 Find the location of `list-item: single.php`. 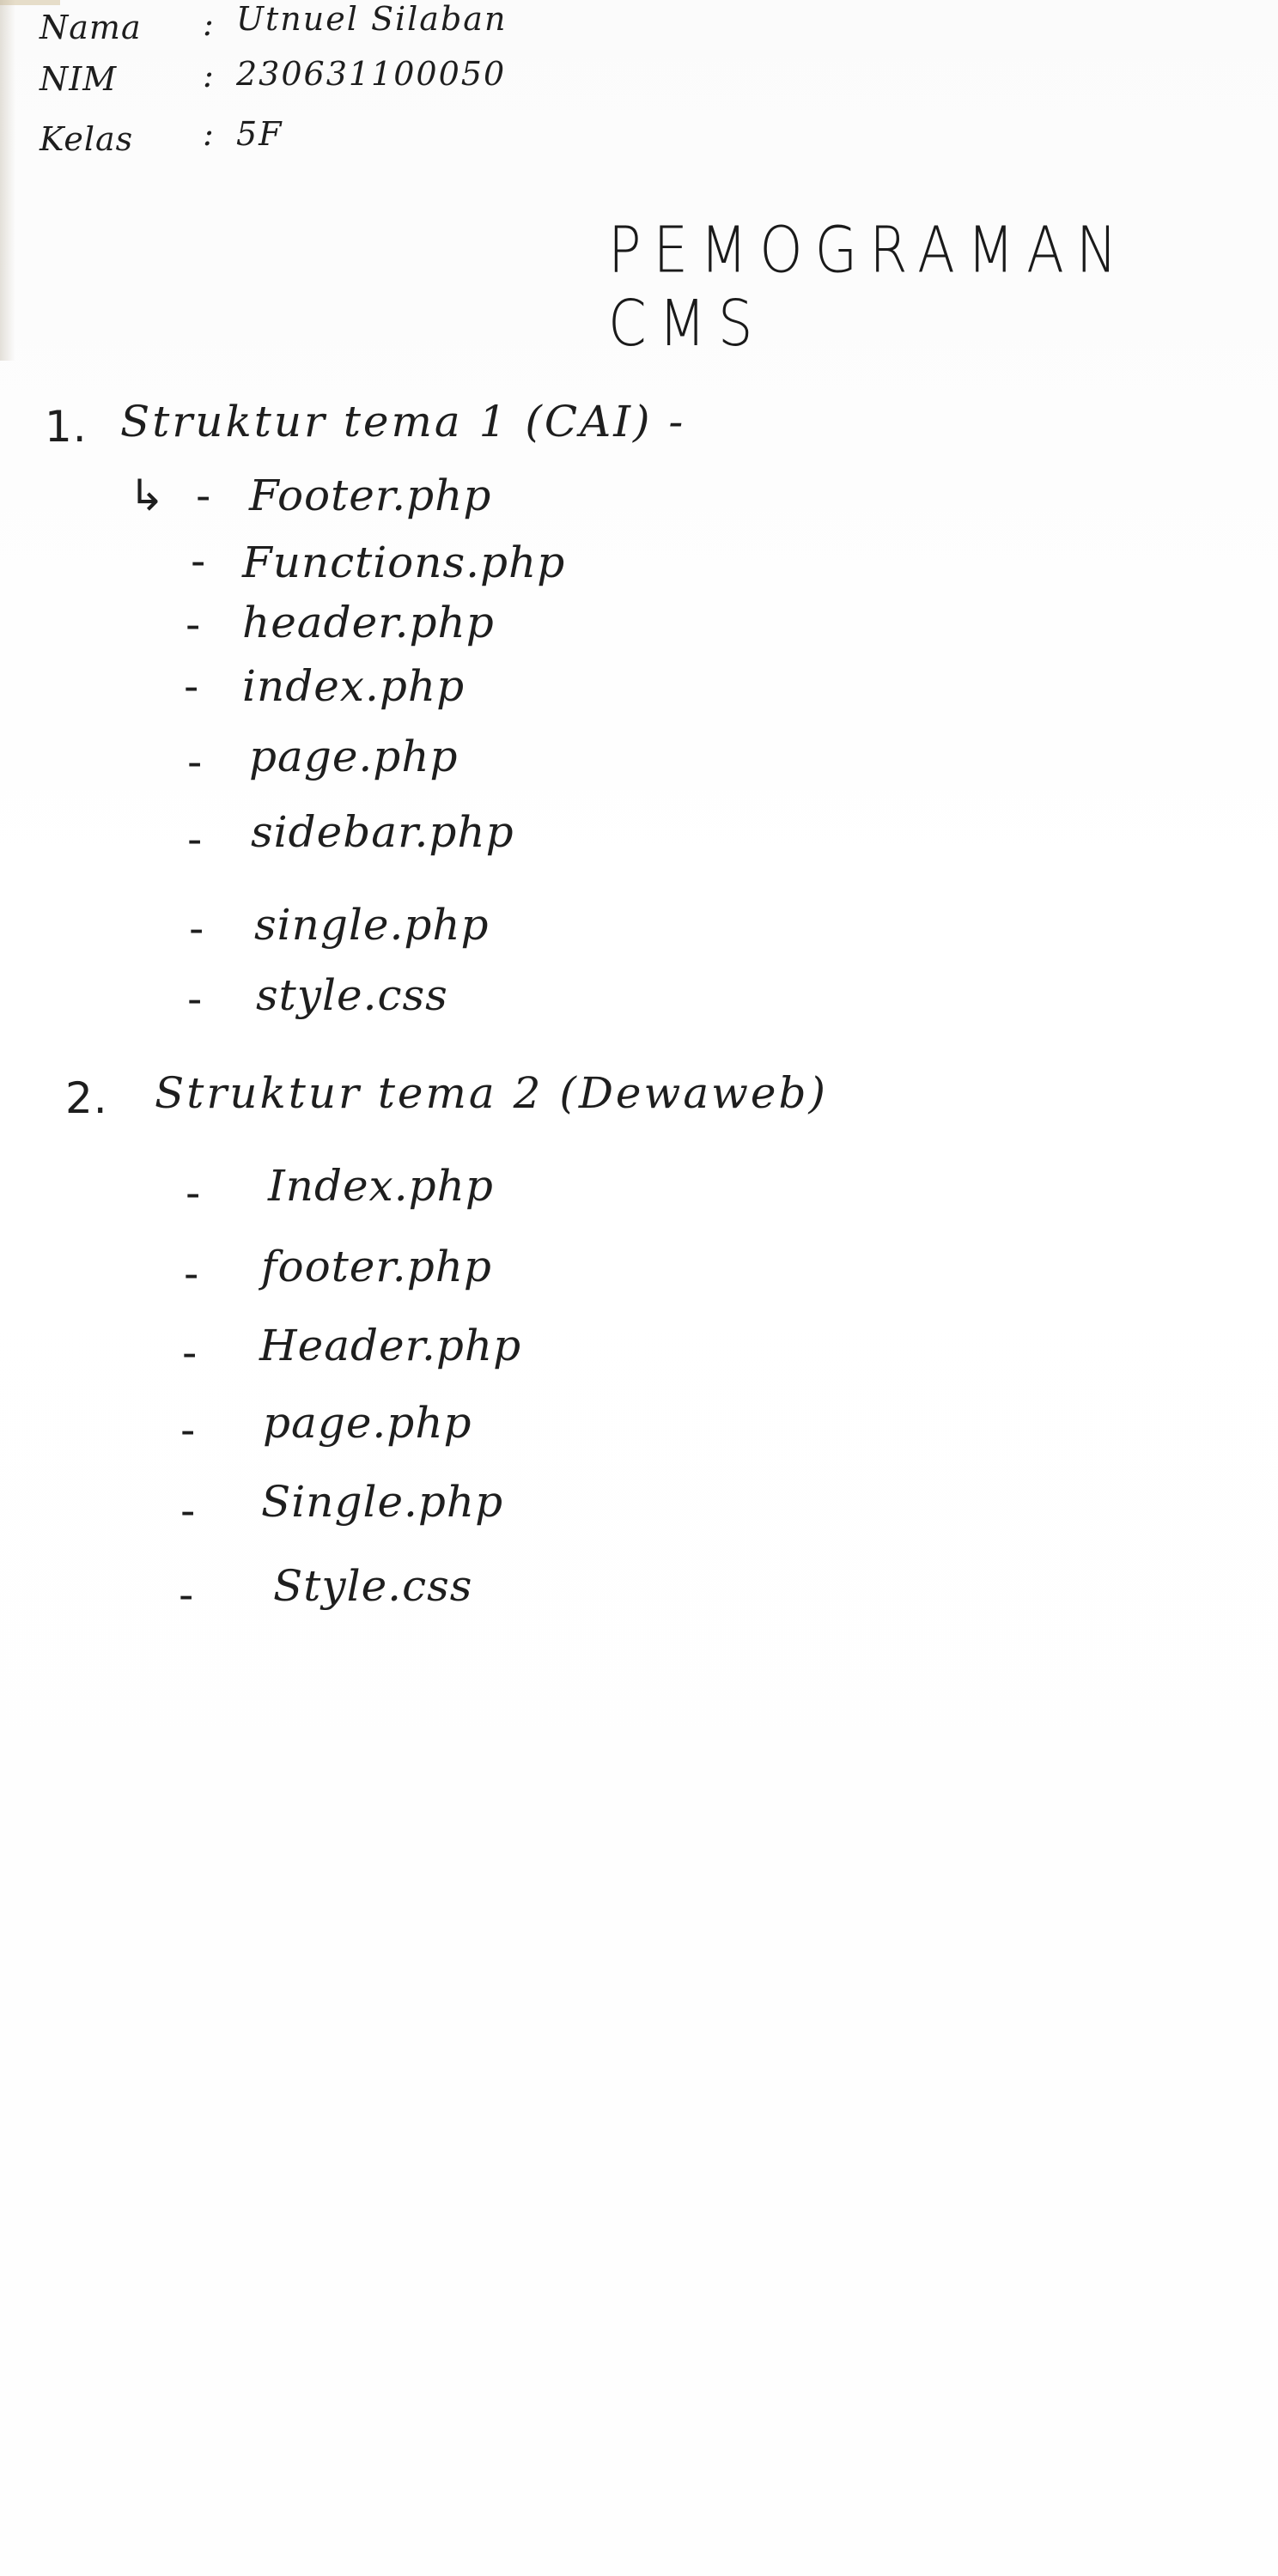

list-item: single.php is located at coordinates (372, 925).